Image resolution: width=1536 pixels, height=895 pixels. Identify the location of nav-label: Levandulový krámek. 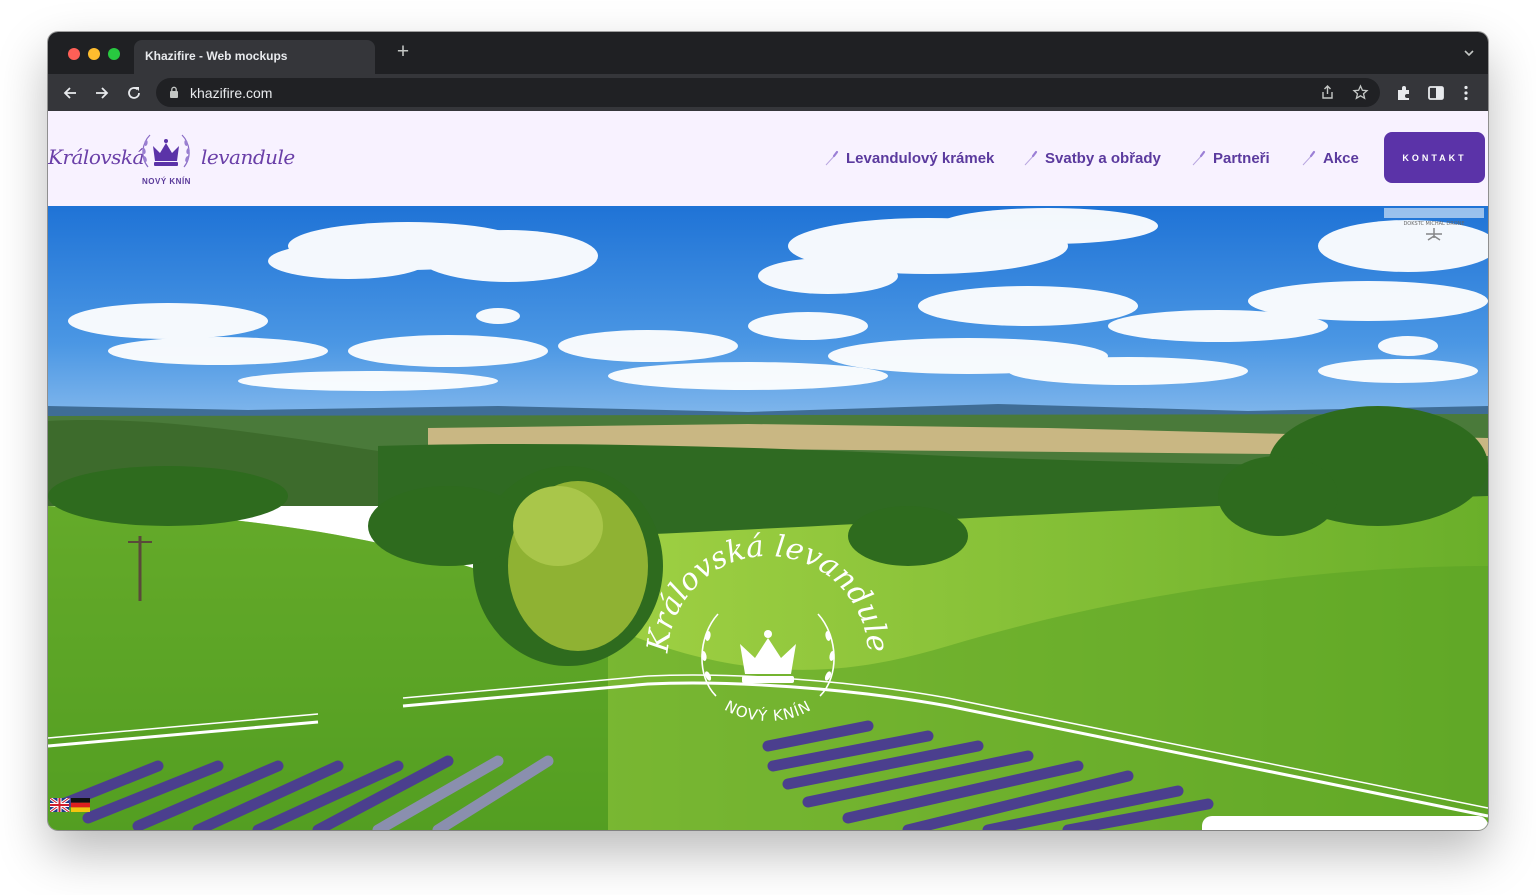
(920, 158).